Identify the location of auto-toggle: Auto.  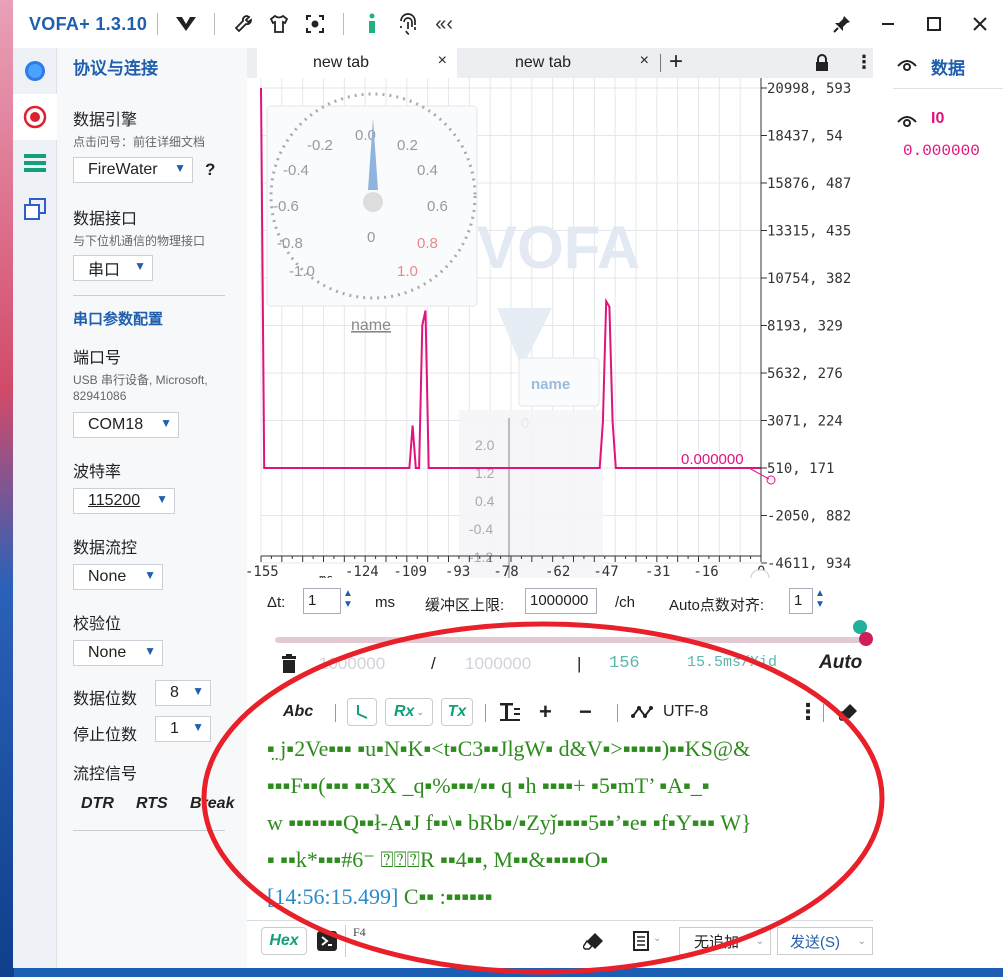
(840, 663).